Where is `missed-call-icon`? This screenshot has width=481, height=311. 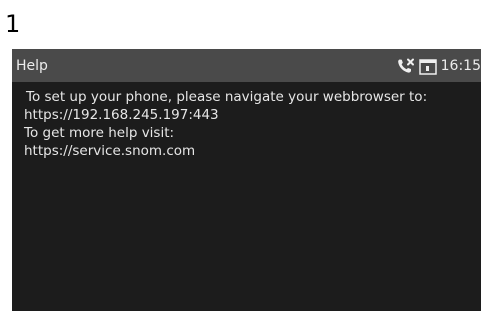 missed-call-icon is located at coordinates (406, 66).